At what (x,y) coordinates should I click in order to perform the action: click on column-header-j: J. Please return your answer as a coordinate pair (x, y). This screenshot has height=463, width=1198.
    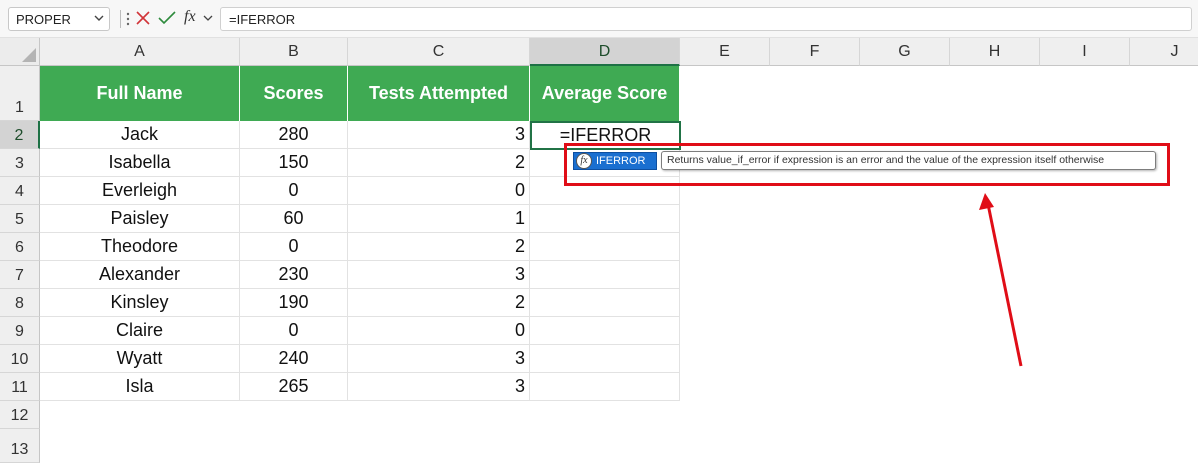
    Looking at the image, I should click on (1164, 52).